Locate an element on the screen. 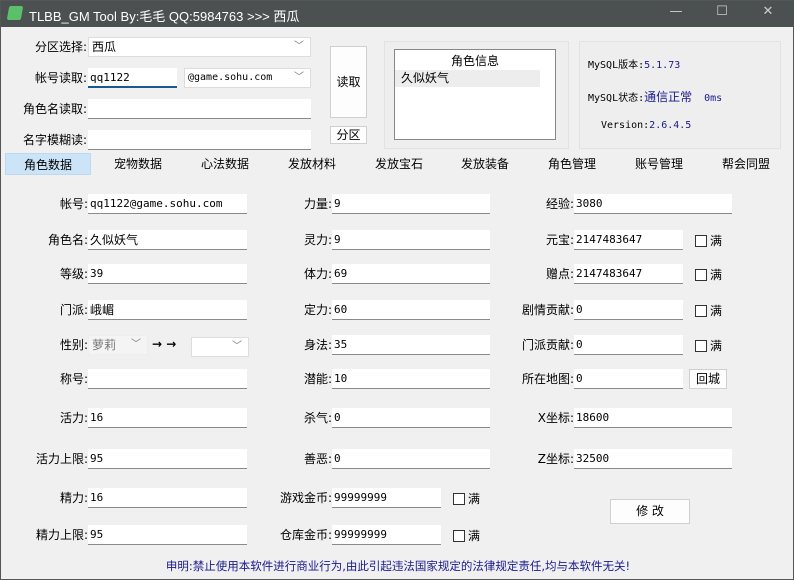 The image size is (794, 580). tab-7: 账号管理 is located at coordinates (659, 164).